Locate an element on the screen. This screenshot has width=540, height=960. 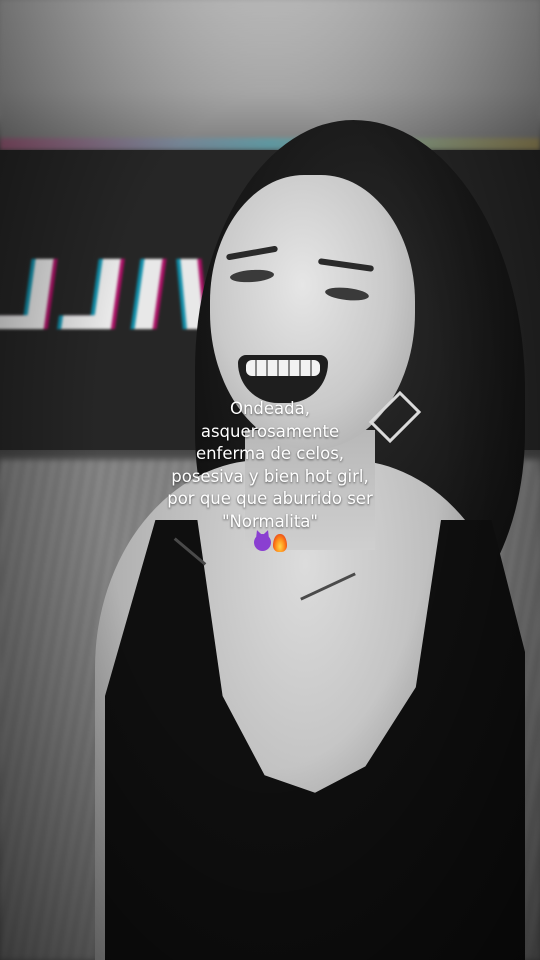
caption-emojis is located at coordinates (270, 543).